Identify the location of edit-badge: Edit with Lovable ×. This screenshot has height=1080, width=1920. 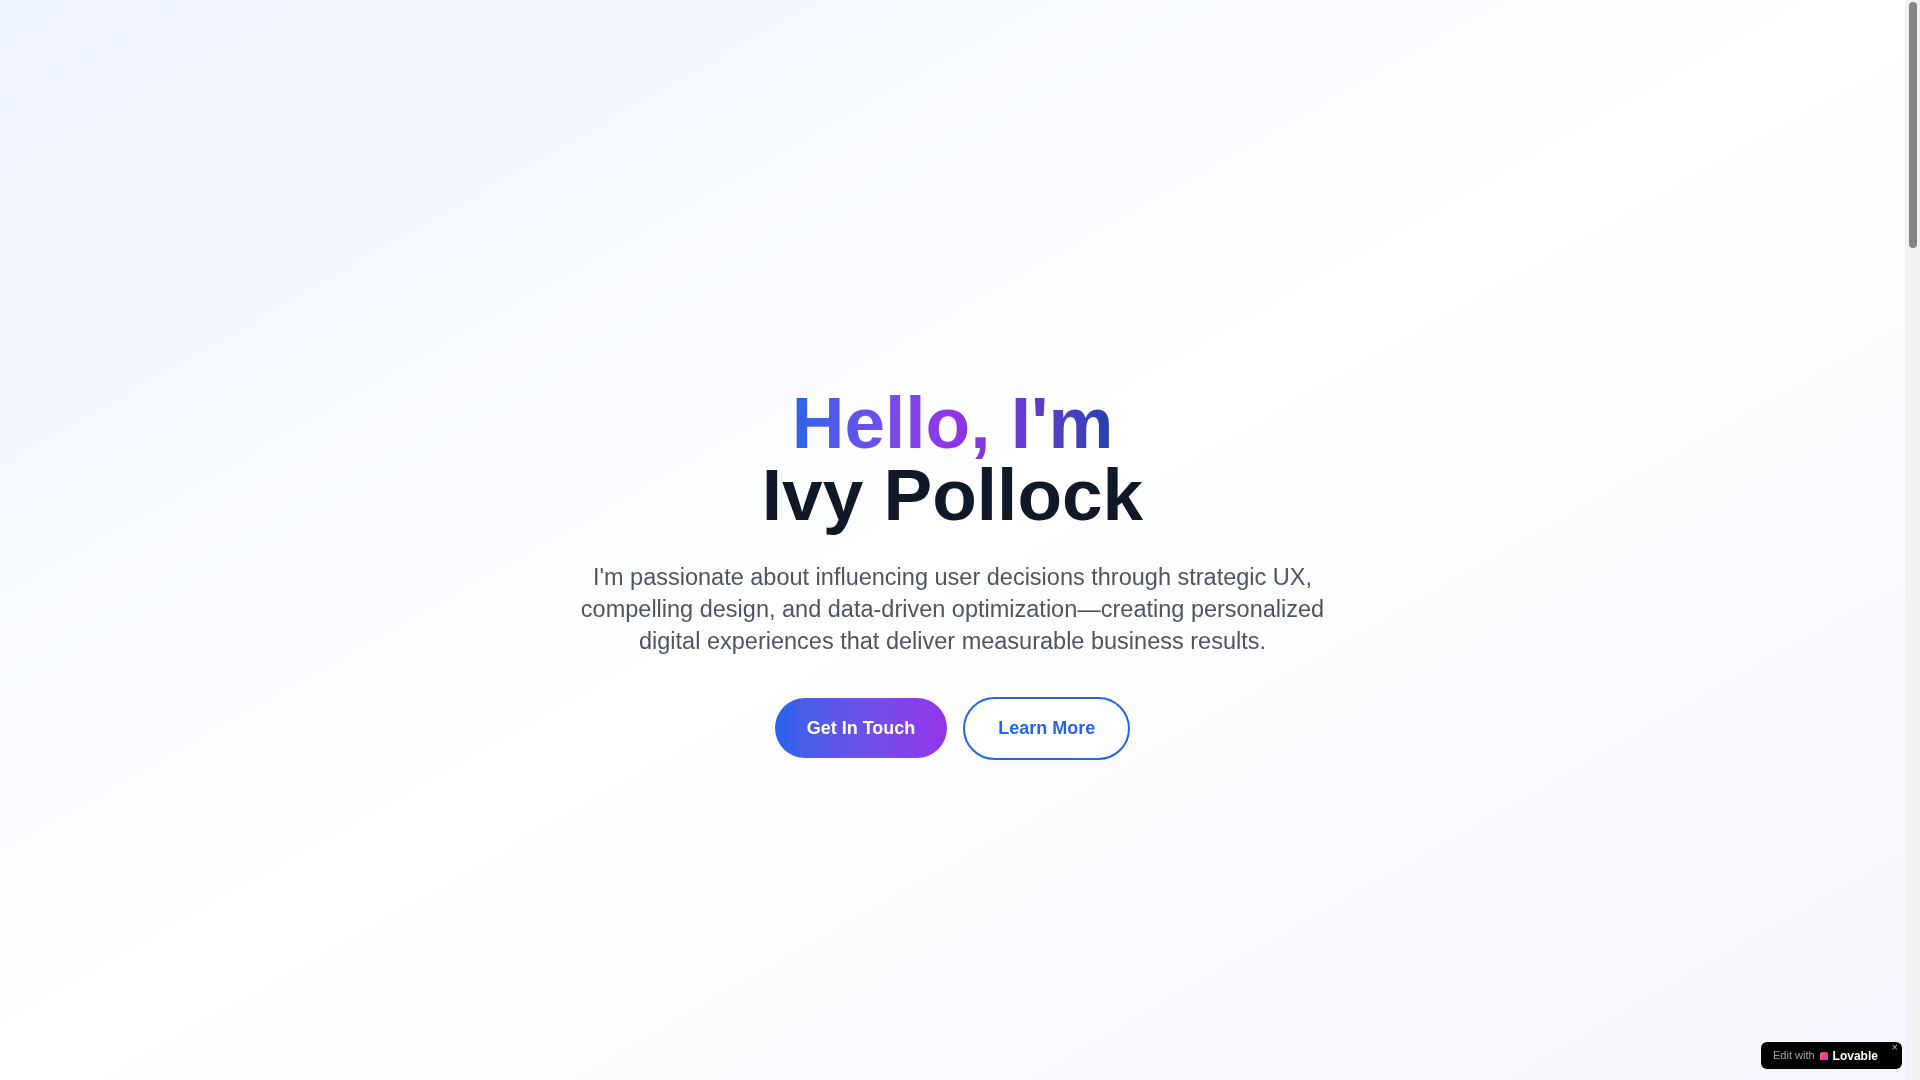
(1831, 1055).